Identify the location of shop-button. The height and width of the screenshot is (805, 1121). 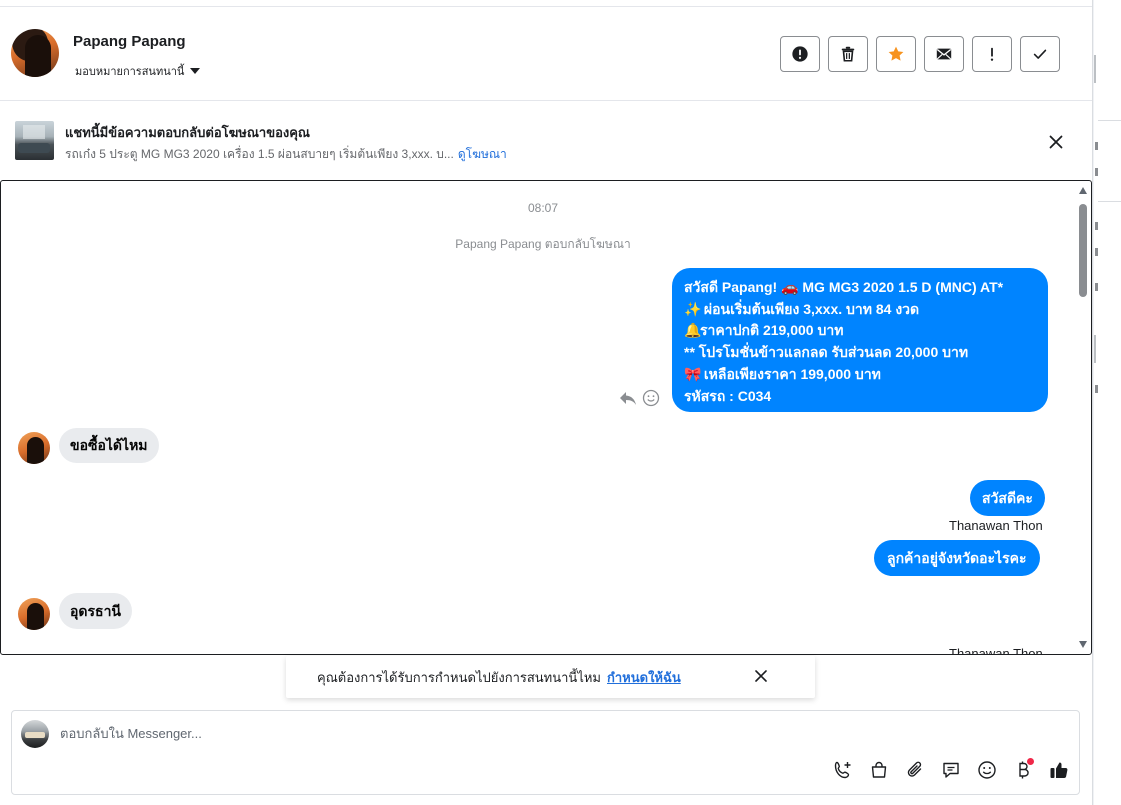
(879, 770).